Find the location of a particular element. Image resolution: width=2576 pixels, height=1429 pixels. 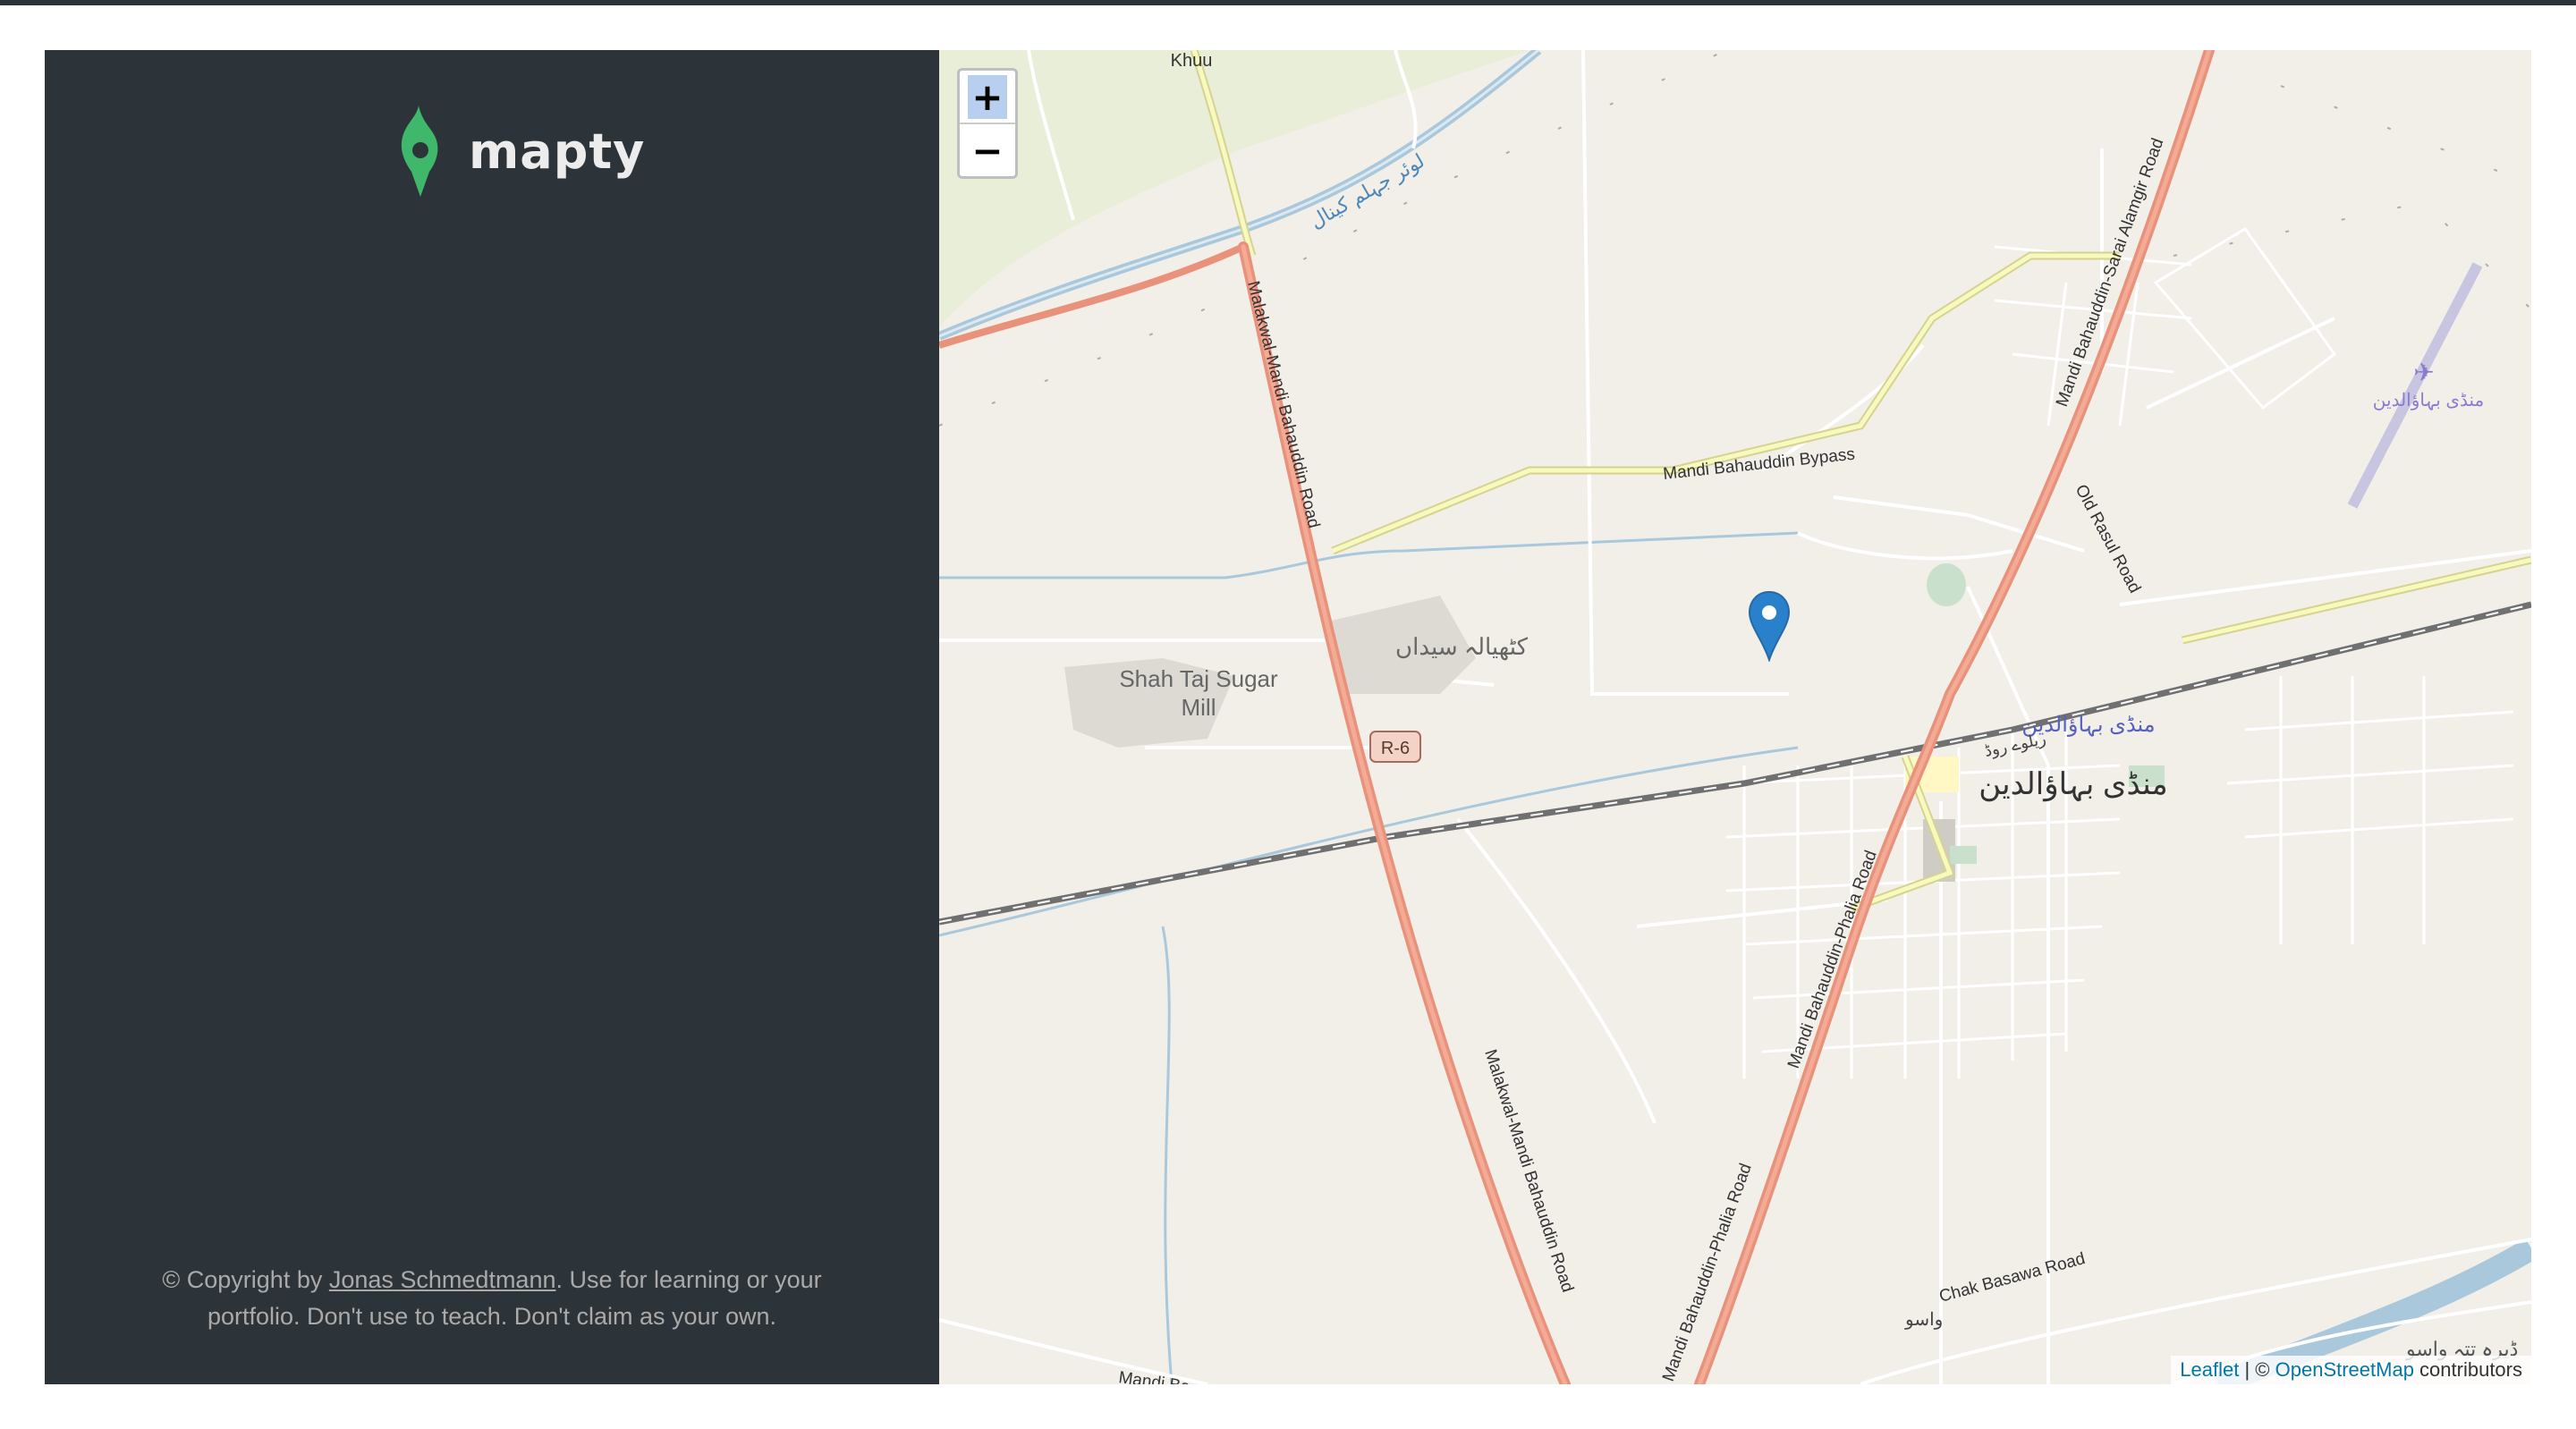

zoom-out-icon: − is located at coordinates (987, 150).